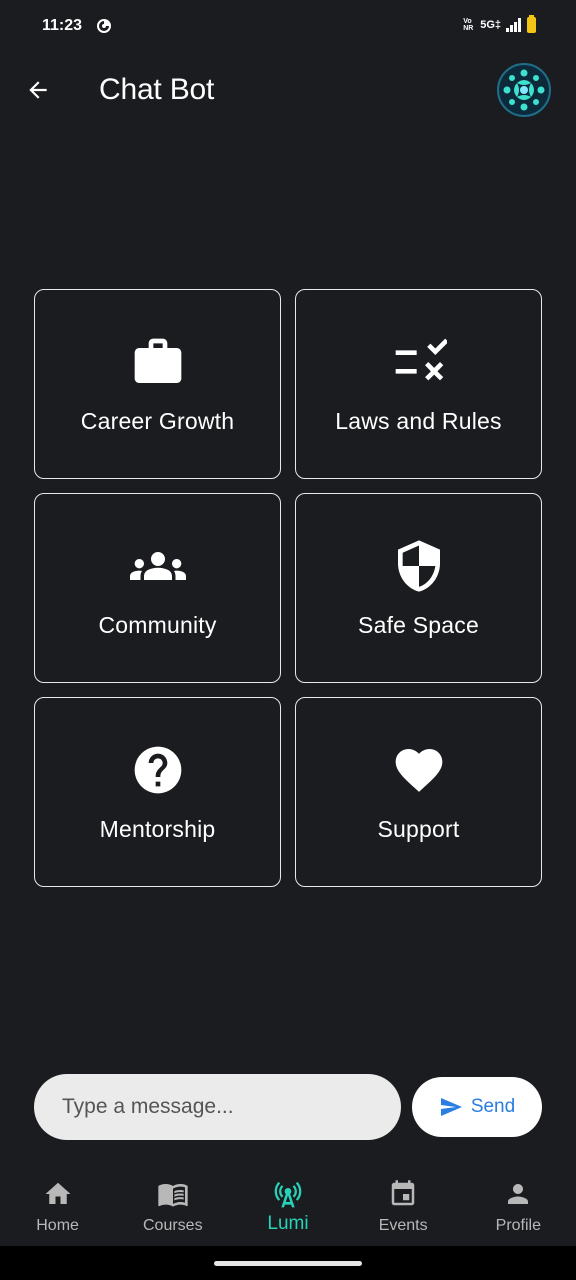 This screenshot has width=576, height=1280. What do you see at coordinates (468, 25) in the screenshot?
I see `network-type-label: Vo NR` at bounding box center [468, 25].